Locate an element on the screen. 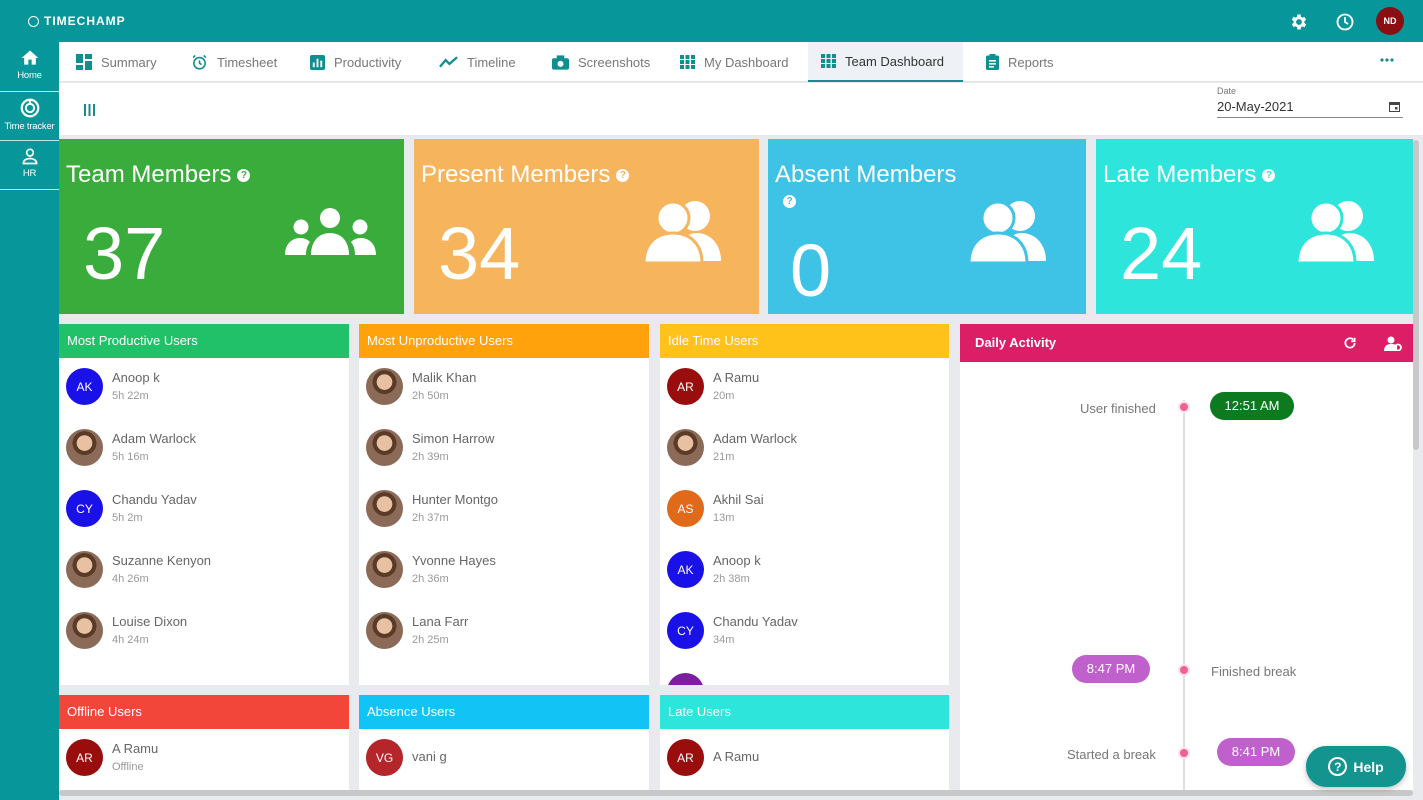  user-list-item: CY Chandu Yadav 5h 2m is located at coordinates (204, 520).